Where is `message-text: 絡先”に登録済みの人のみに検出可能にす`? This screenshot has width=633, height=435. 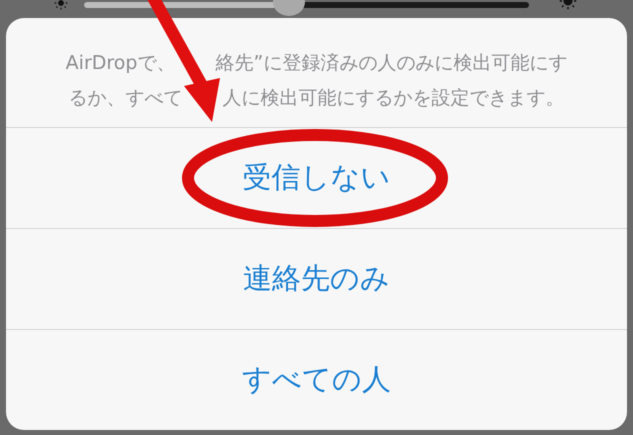
message-text: 絡先”に登録済みの人のみに検出可能にす is located at coordinates (391, 63).